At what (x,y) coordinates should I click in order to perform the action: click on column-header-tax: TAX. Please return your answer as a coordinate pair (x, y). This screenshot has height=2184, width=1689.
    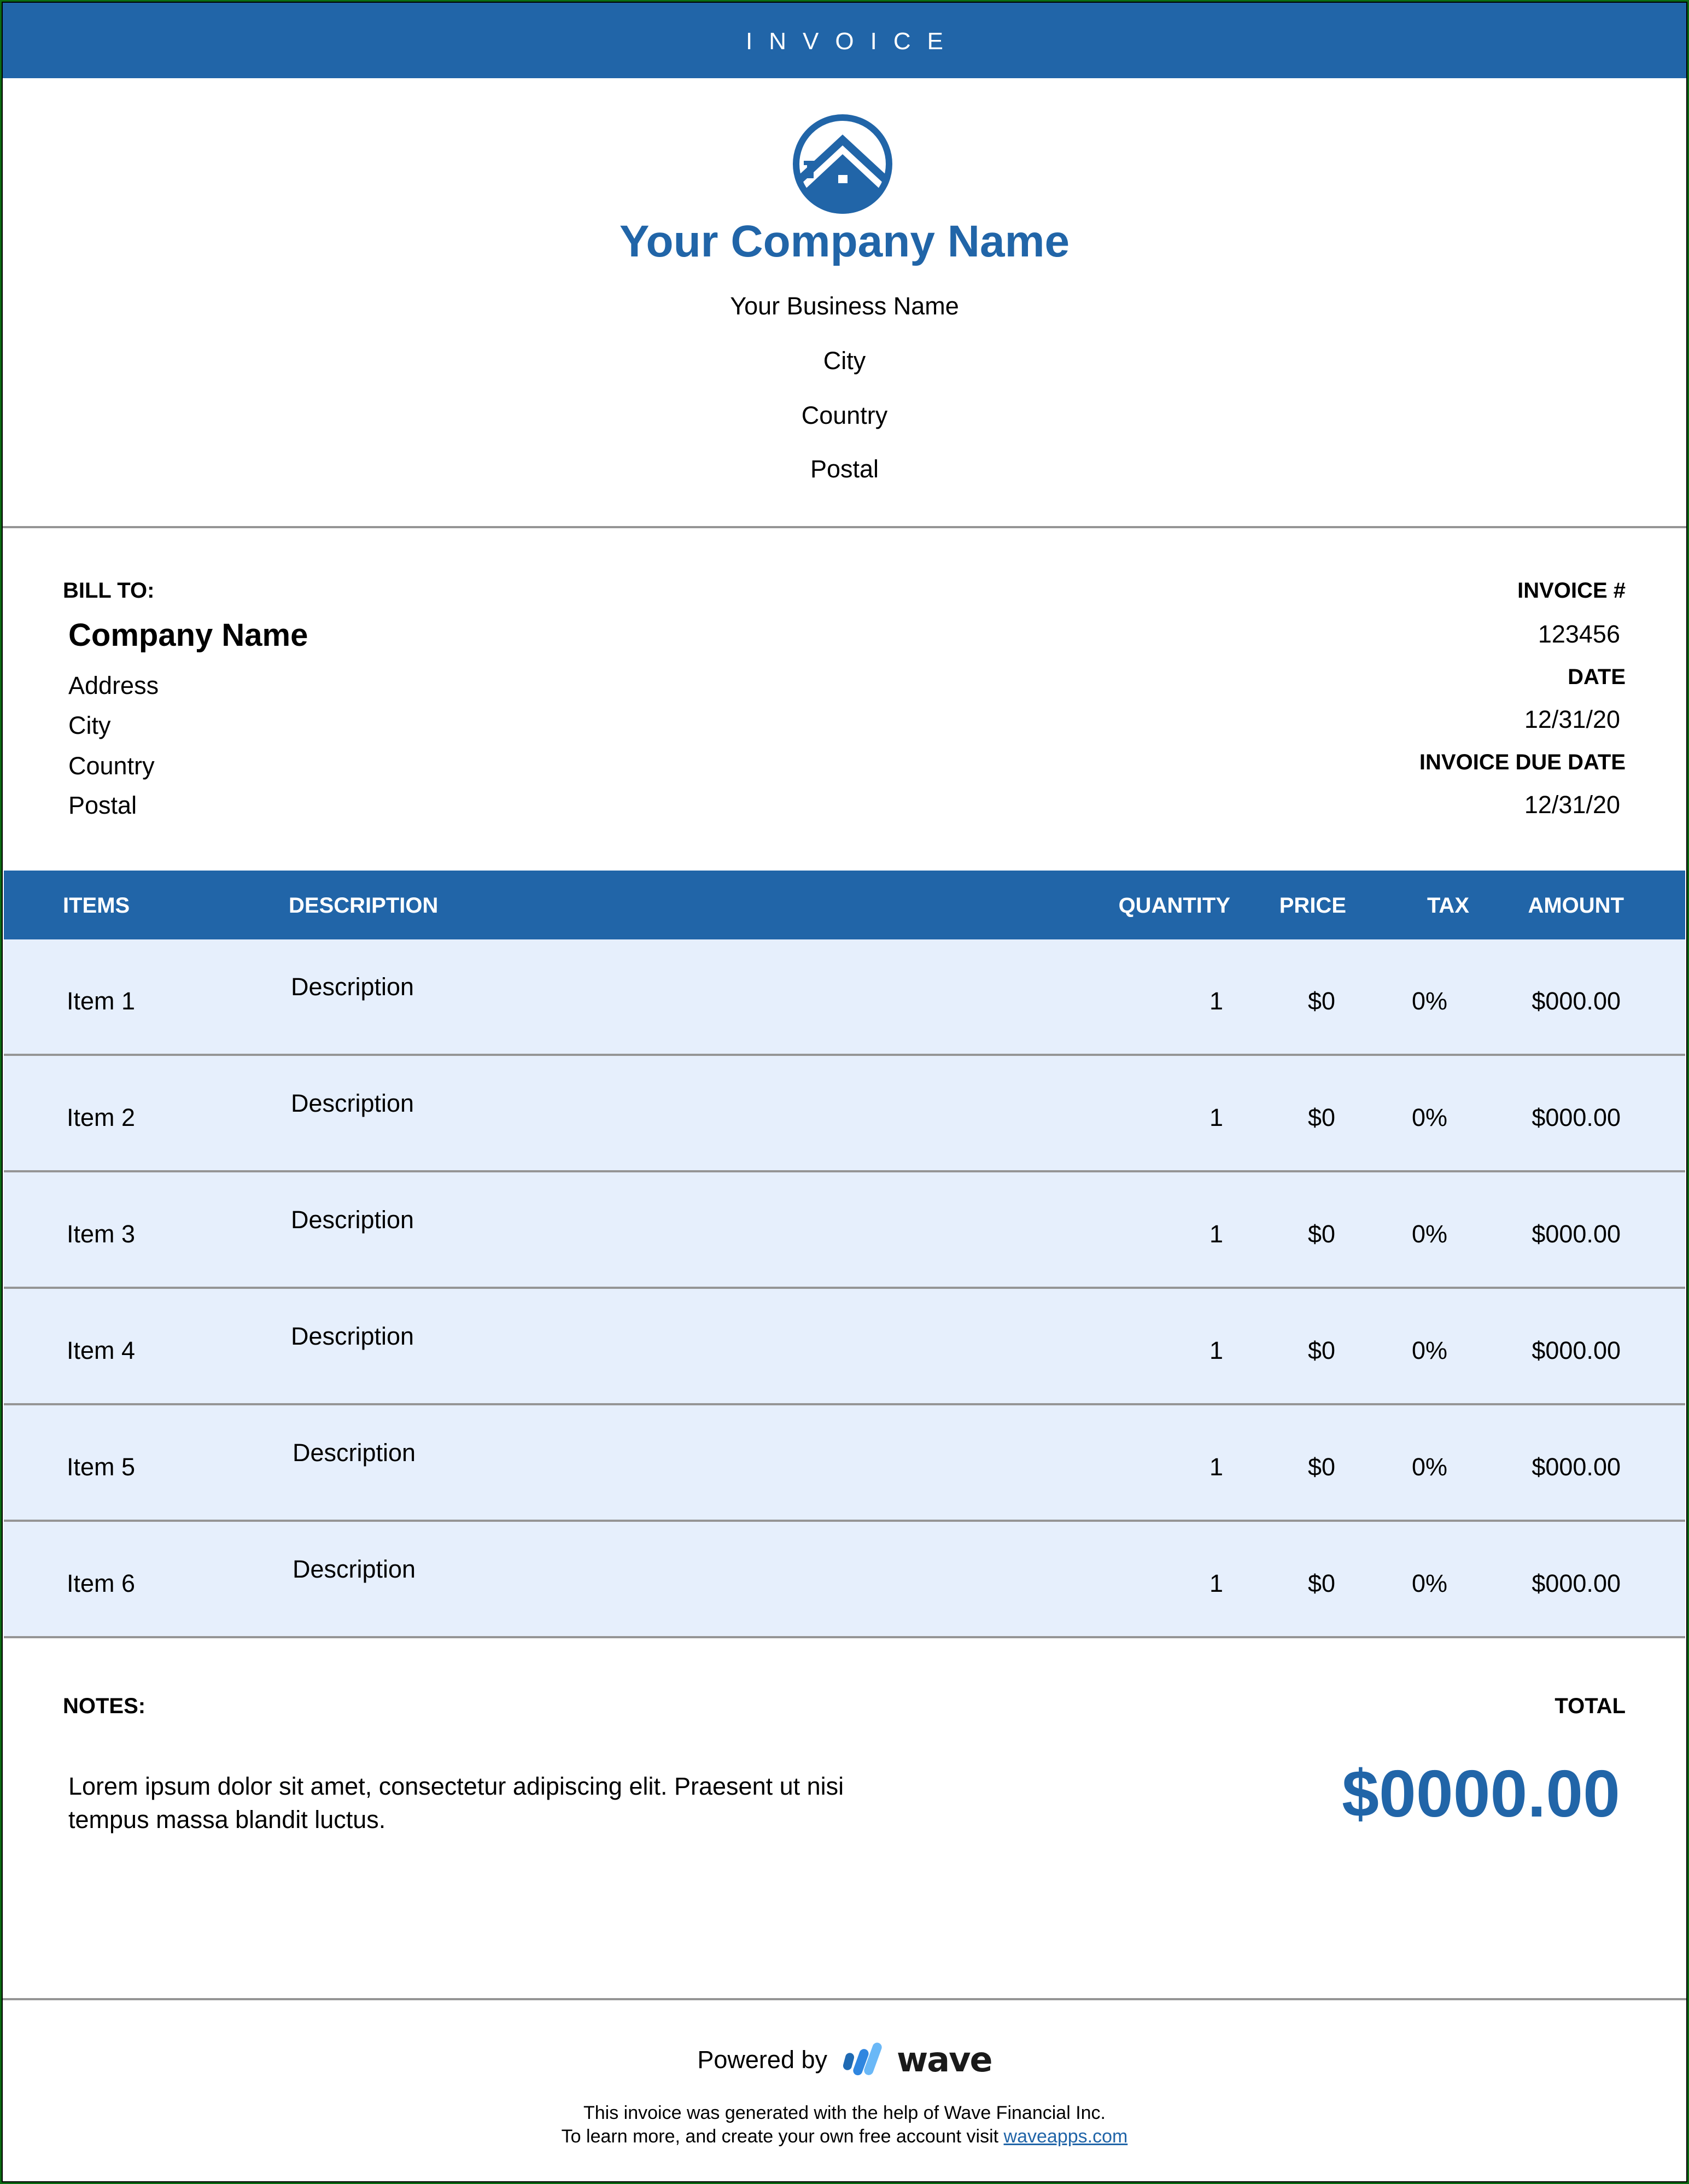
    Looking at the image, I should click on (1448, 906).